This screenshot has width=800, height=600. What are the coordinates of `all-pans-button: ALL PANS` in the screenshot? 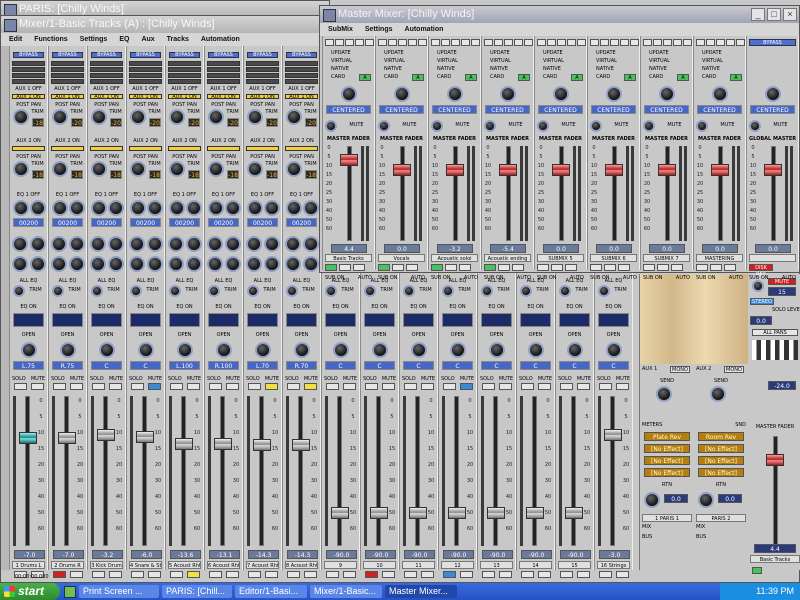 It's located at (775, 332).